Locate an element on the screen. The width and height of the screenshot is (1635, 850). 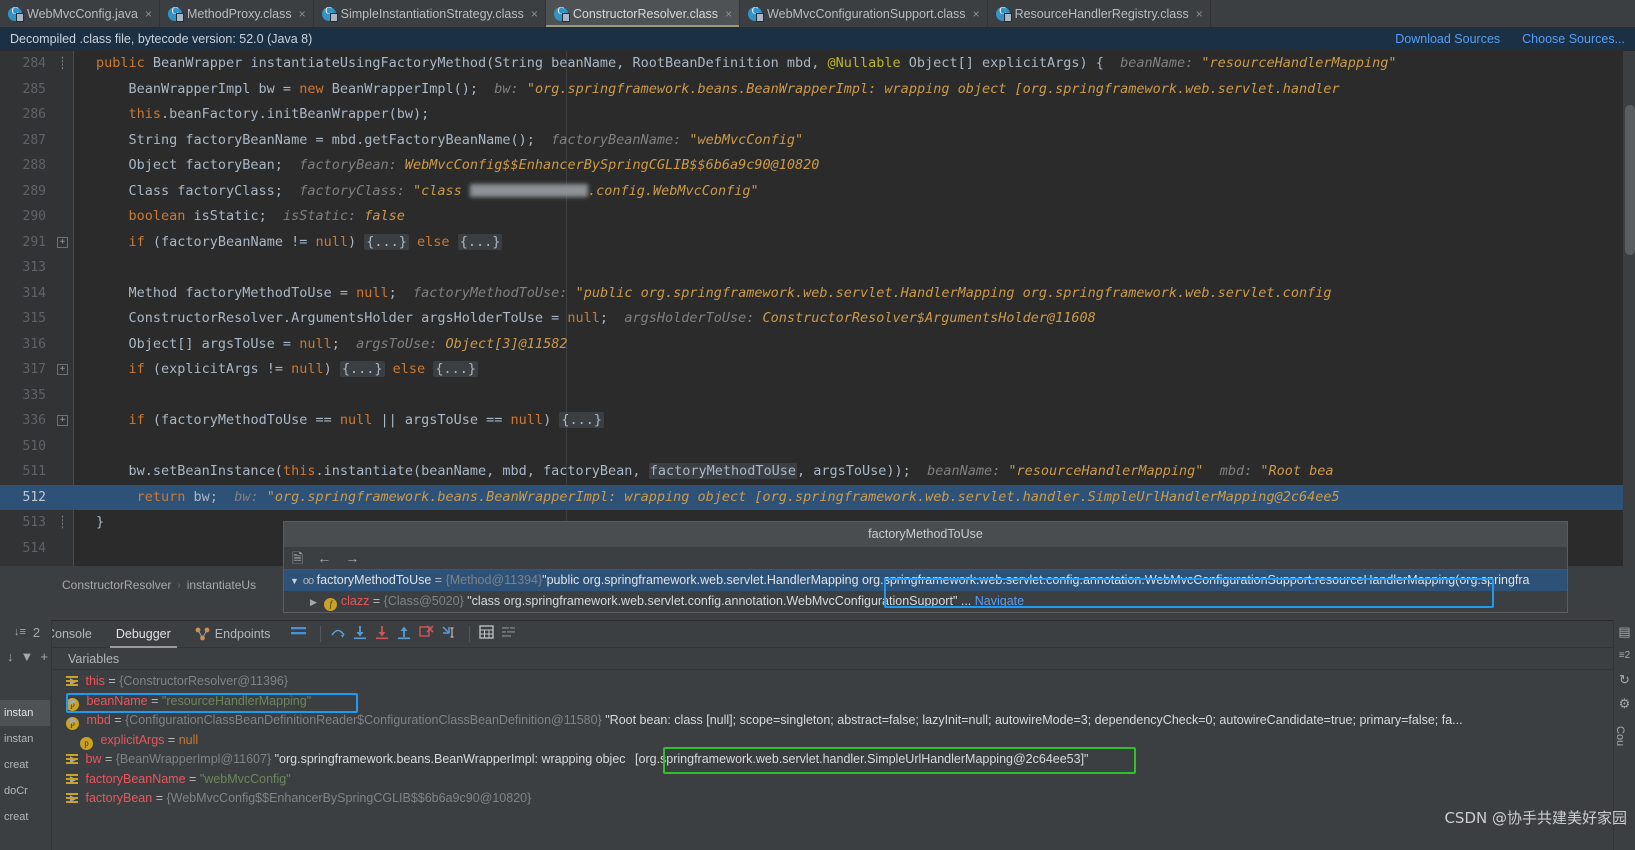
editor-scrollbar is located at coordinates (1629, 308).